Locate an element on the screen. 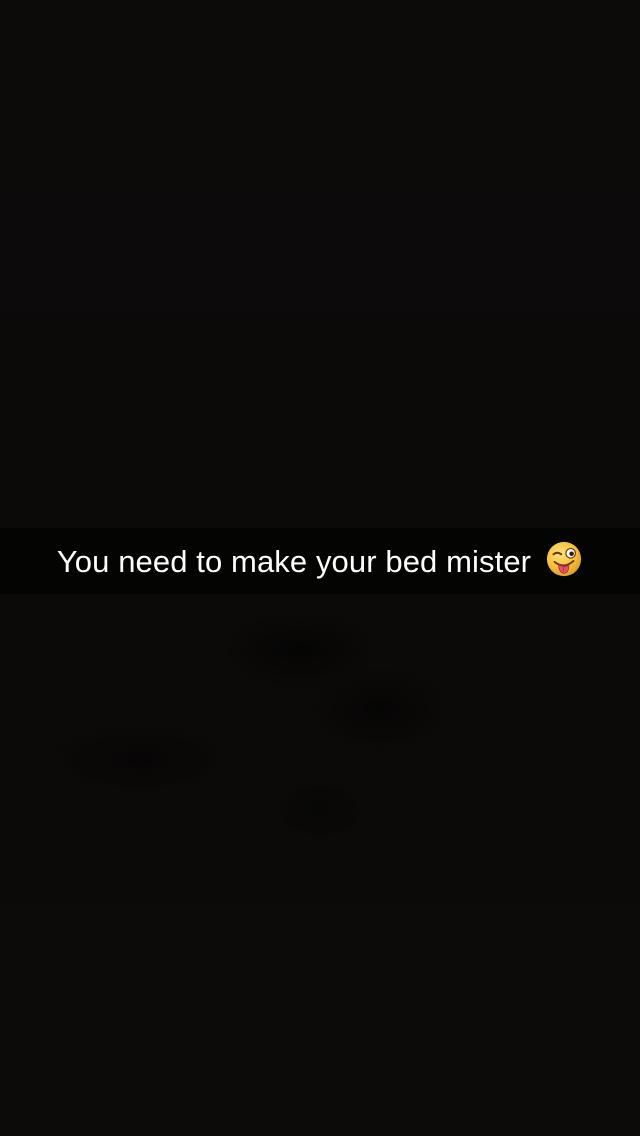  winking-face-with-tongue-icon is located at coordinates (564, 559).